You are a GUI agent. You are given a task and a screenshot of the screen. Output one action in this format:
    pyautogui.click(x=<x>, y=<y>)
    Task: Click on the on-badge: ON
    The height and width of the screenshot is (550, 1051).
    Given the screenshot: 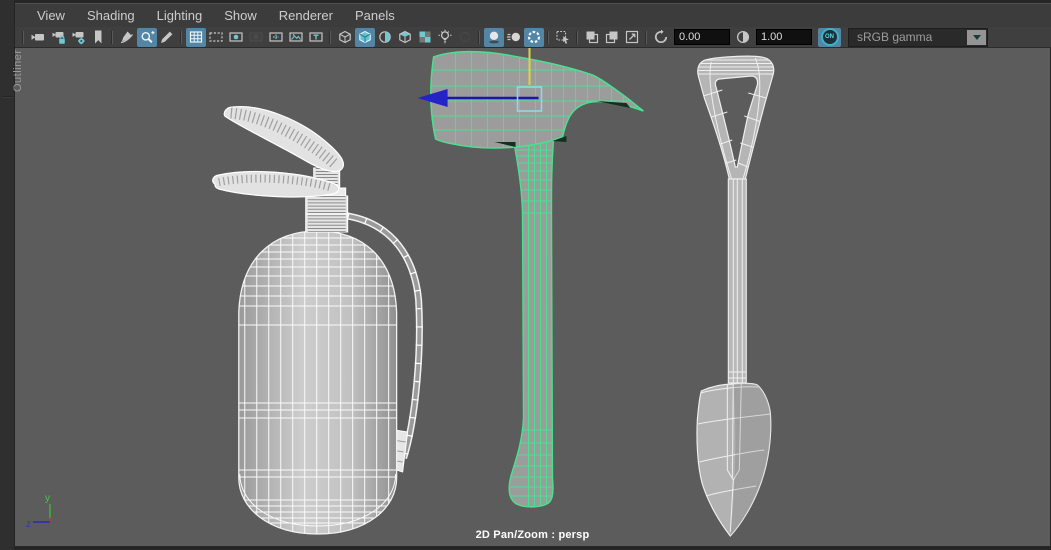 What is the action you would take?
    pyautogui.click(x=829, y=37)
    